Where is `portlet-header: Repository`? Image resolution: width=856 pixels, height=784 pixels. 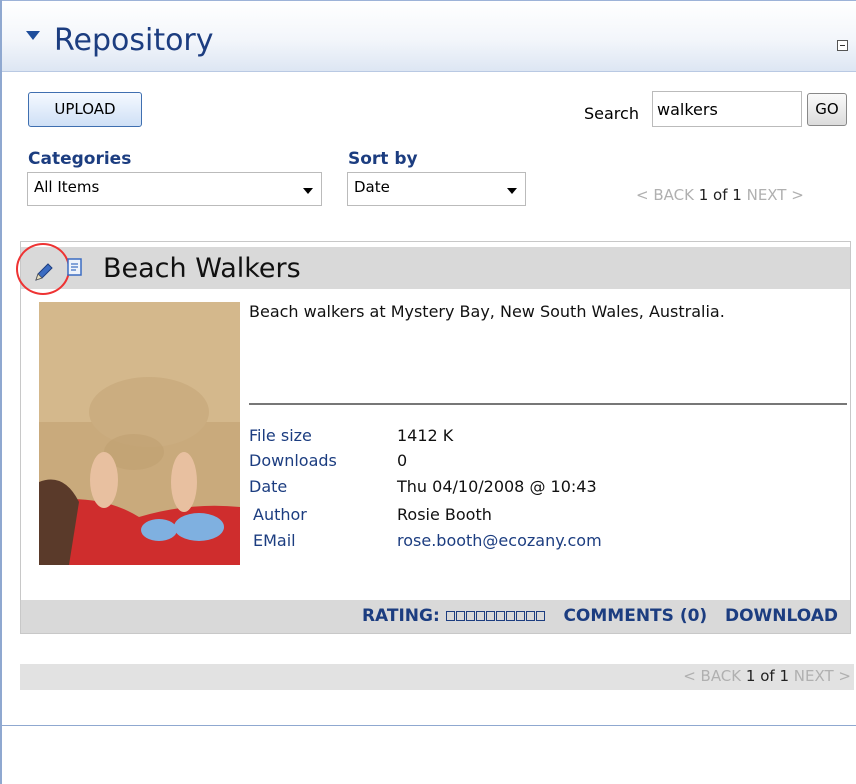
portlet-header: Repository is located at coordinates (429, 36).